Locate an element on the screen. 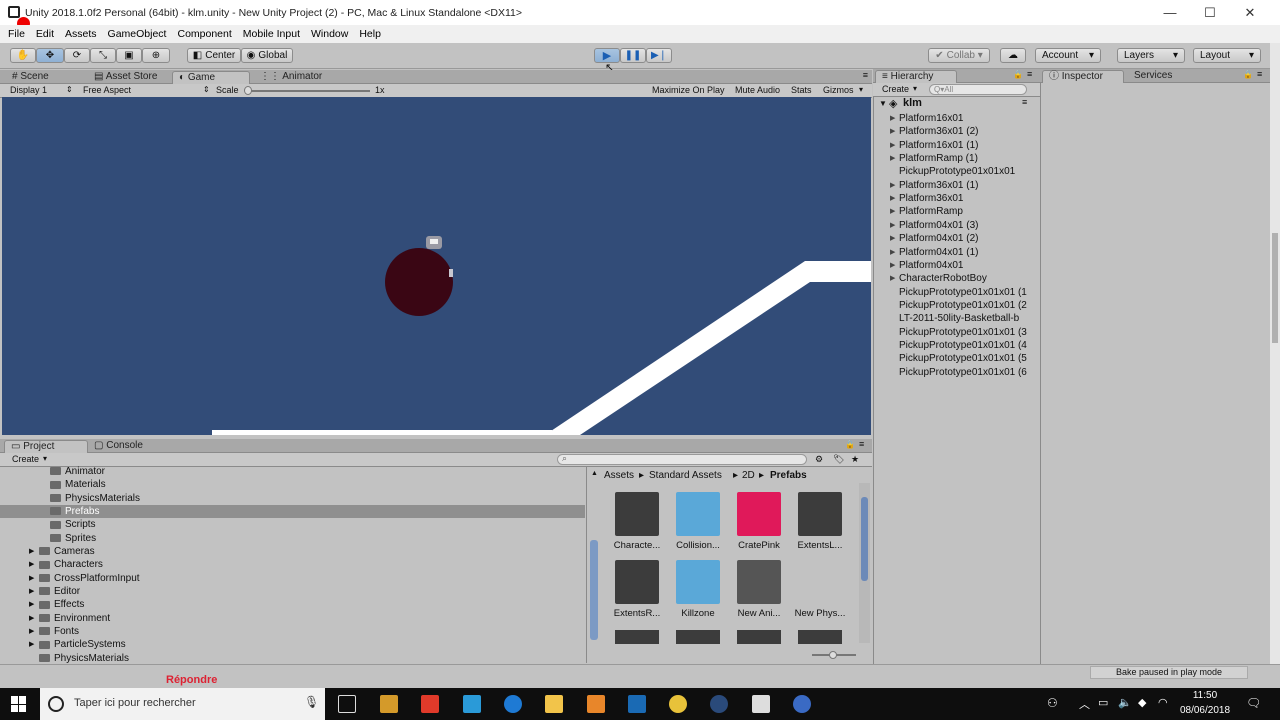  hierarchy-item: PickupPrototype01x01x01 (3 is located at coordinates (963, 332).